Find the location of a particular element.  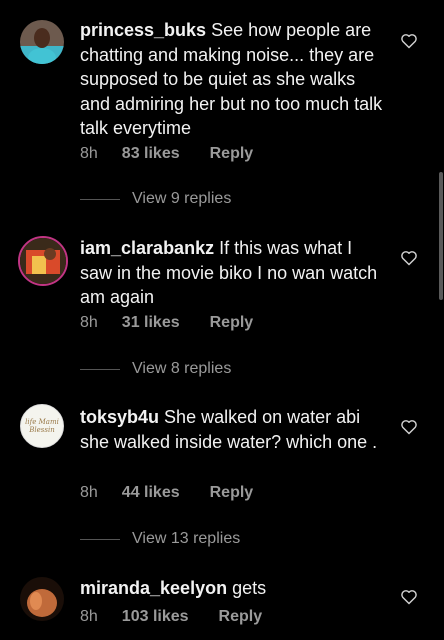

view-replies-label: View 9 replies is located at coordinates (181, 199).